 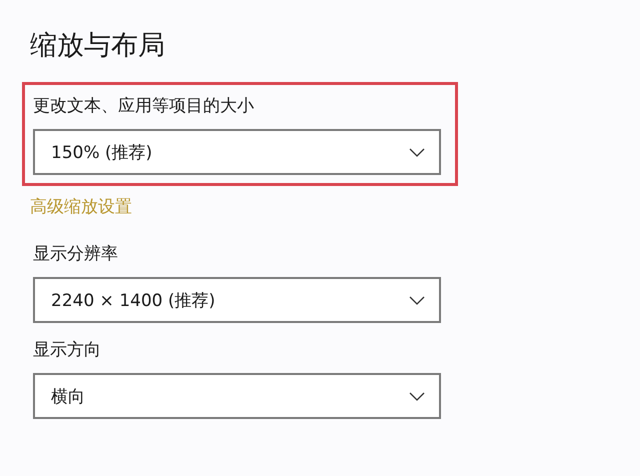 What do you see at coordinates (237, 300) in the screenshot?
I see `dropdown: 2240 × 1400 (推荐)` at bounding box center [237, 300].